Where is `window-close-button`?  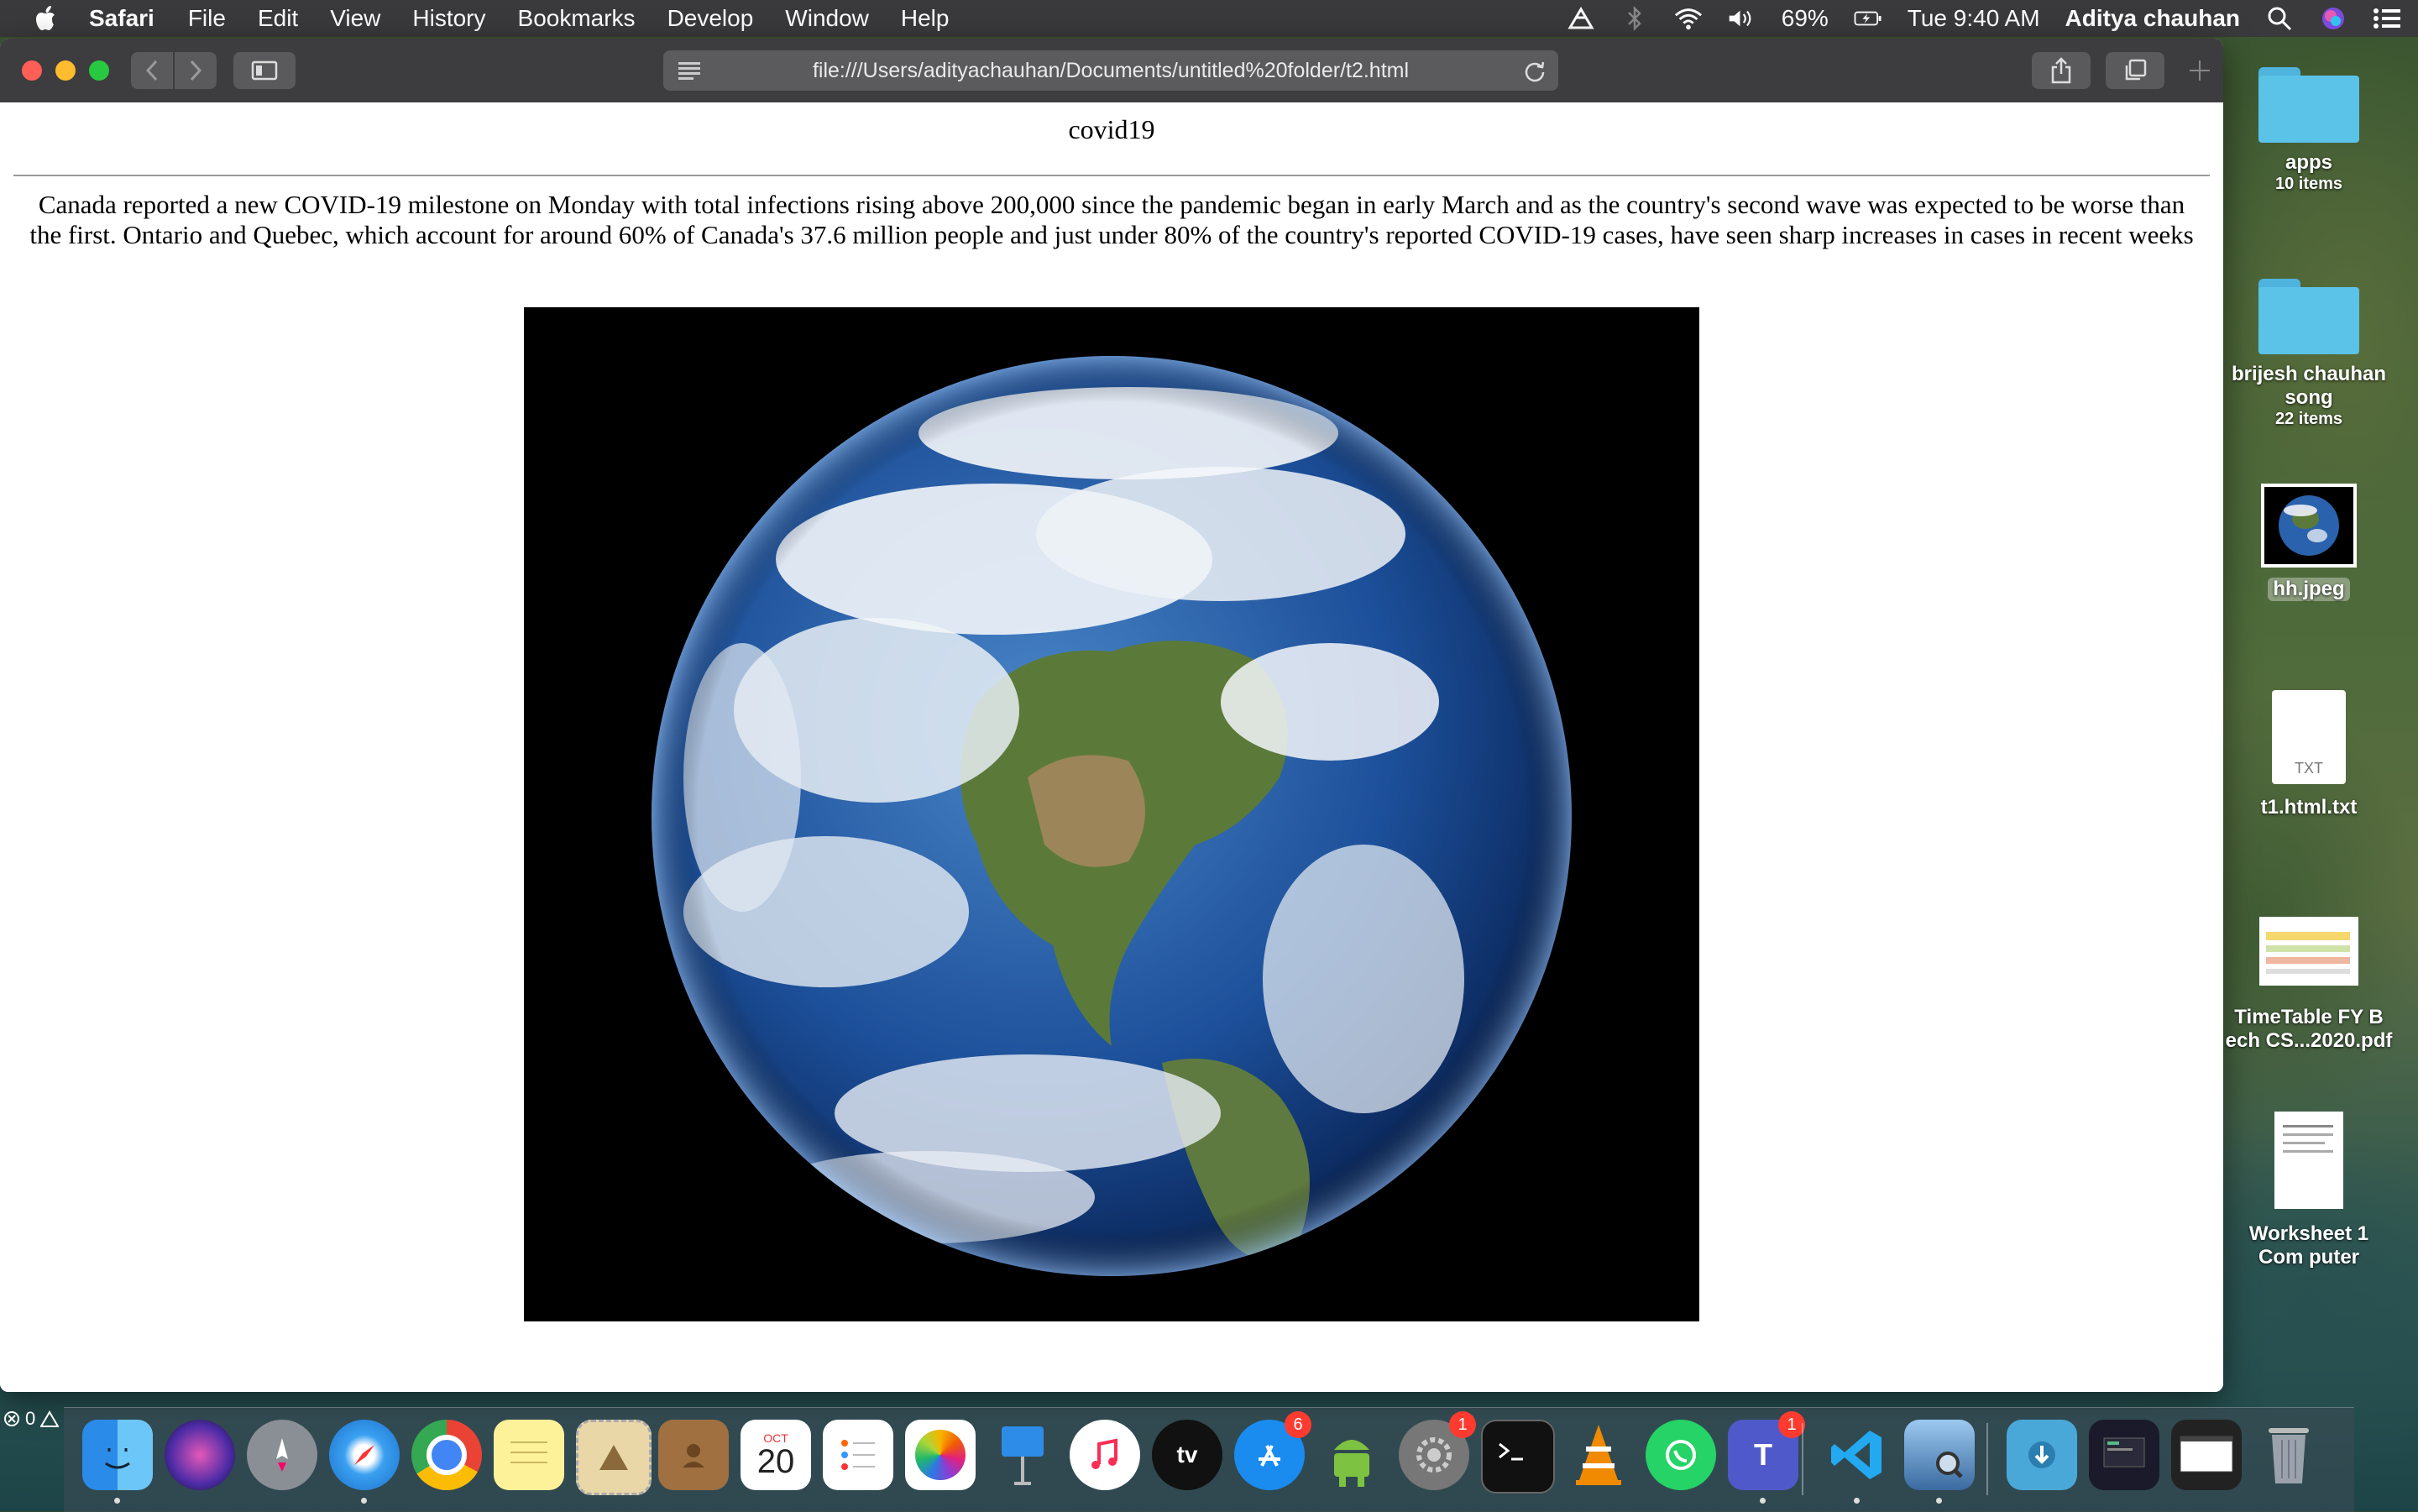
window-close-button is located at coordinates (32, 70).